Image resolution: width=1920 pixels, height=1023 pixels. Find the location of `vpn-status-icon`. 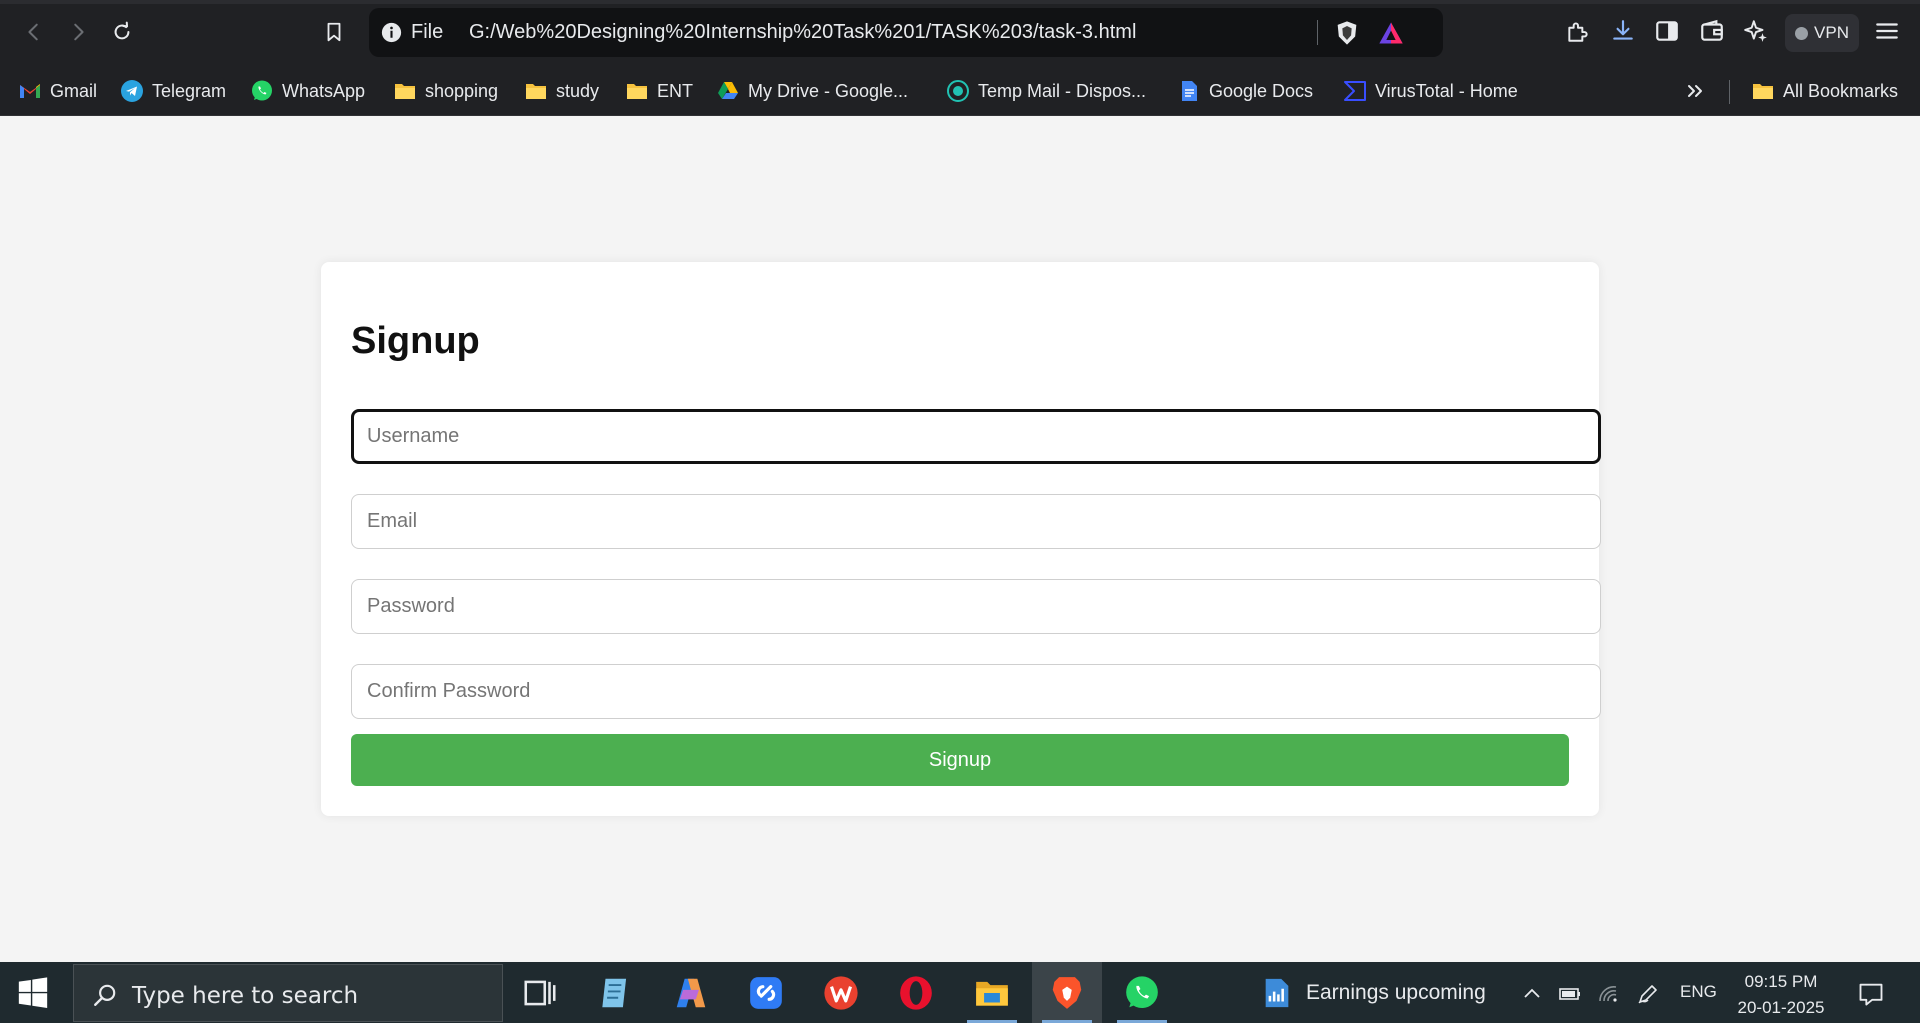

vpn-status-icon is located at coordinates (1802, 33).